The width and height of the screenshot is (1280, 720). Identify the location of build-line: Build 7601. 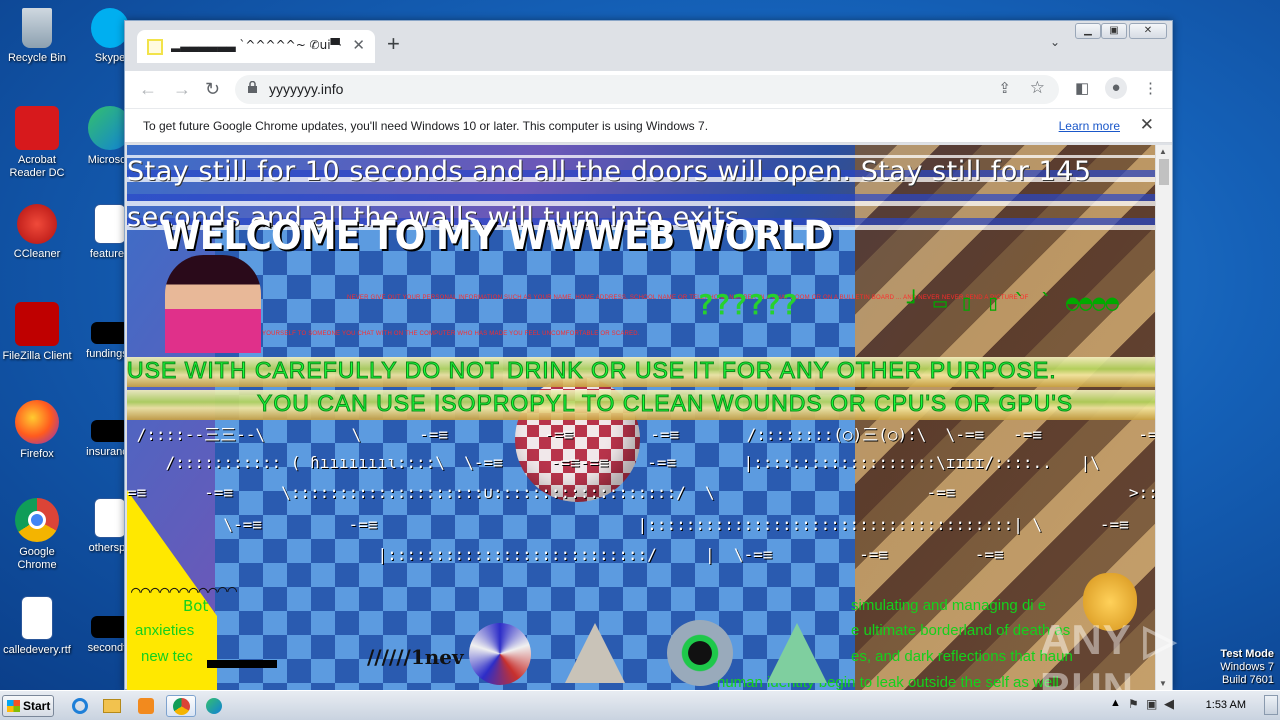
(1248, 680).